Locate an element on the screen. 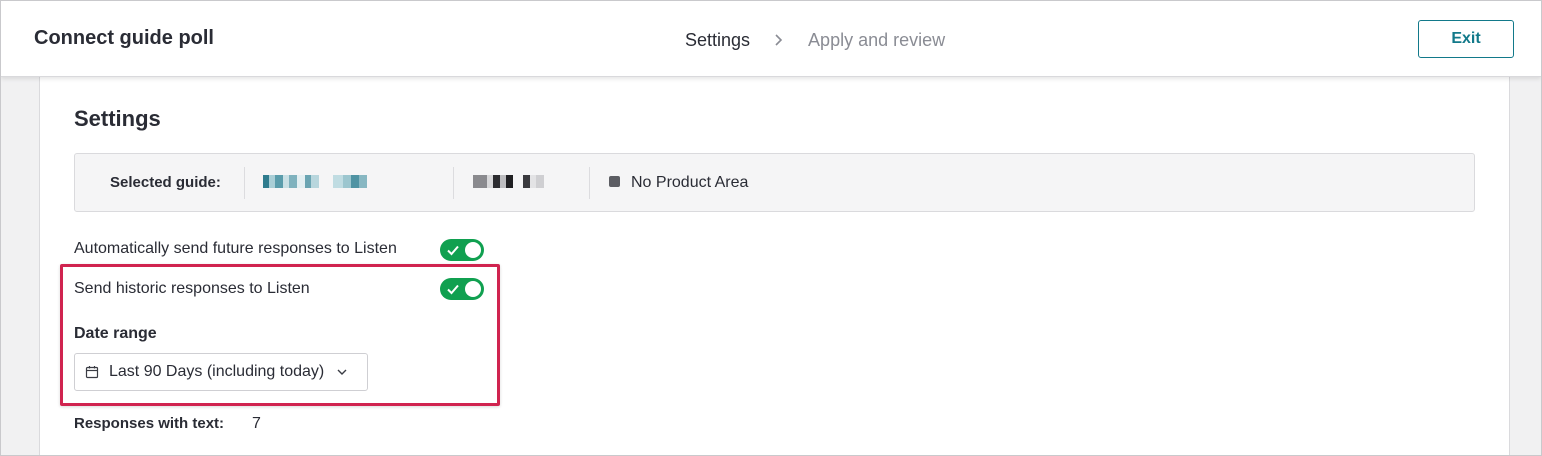 Image resolution: width=1542 pixels, height=456 pixels. step-settings: Settings is located at coordinates (717, 40).